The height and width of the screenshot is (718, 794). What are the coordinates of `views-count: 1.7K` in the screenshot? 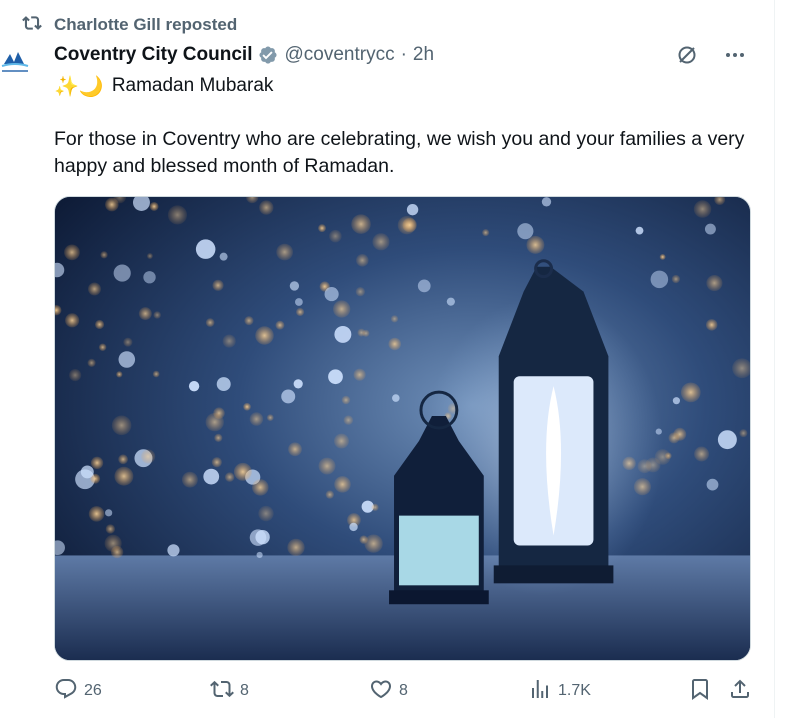 It's located at (574, 690).